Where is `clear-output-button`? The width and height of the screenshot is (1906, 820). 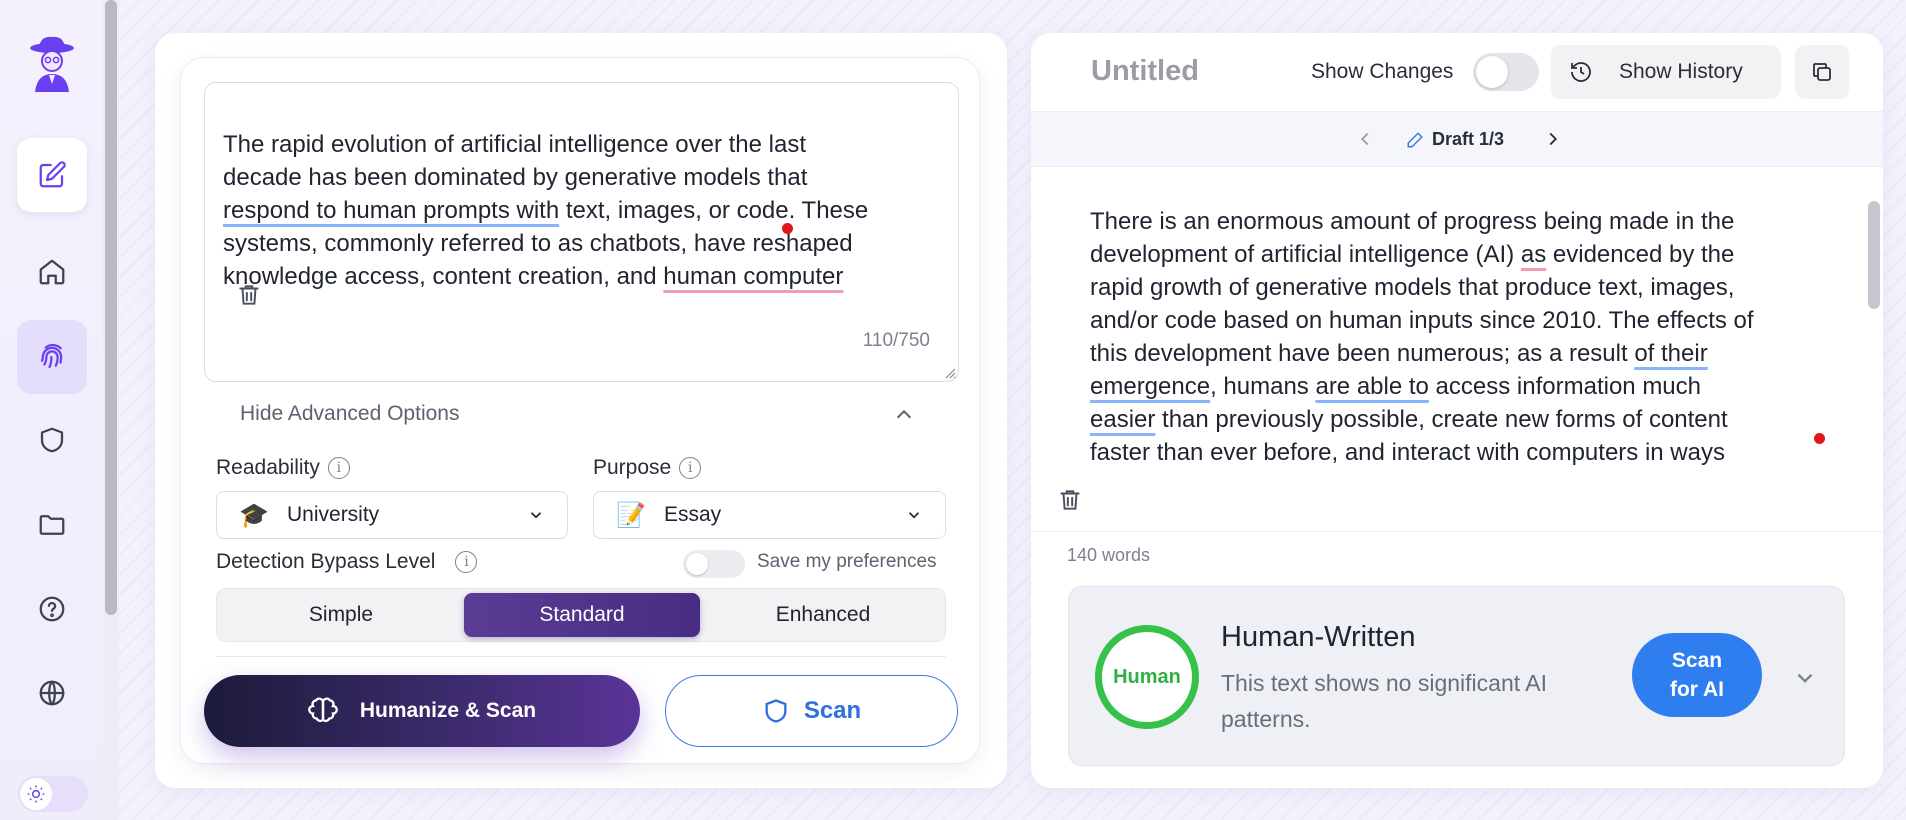 clear-output-button is located at coordinates (1070, 500).